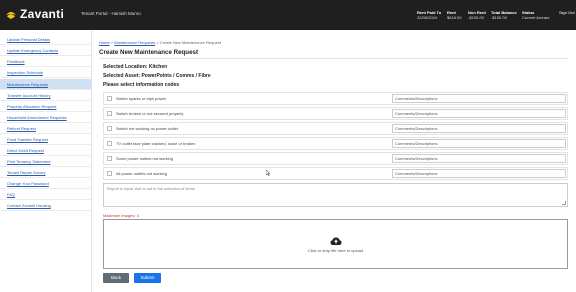 The height and width of the screenshot is (292, 576). Describe the element at coordinates (335, 250) in the screenshot. I see `upload-instructions: Click or drop file here to upload` at that location.